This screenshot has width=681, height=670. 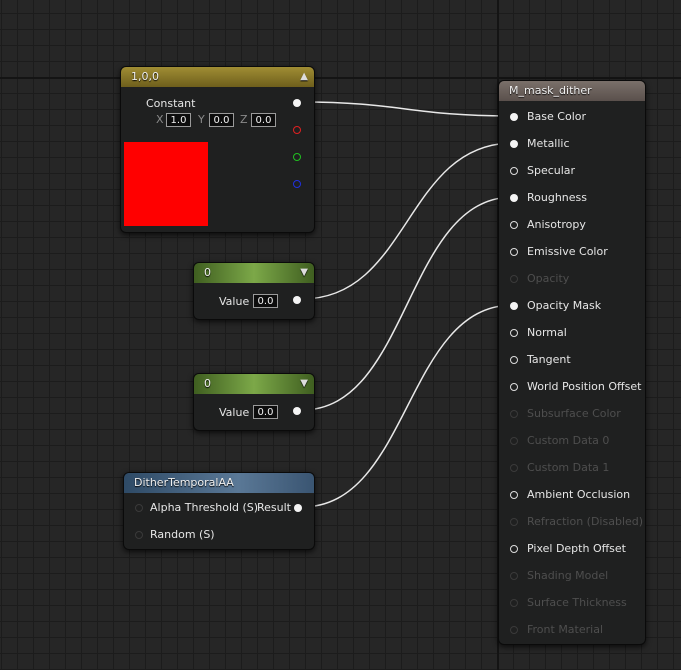 What do you see at coordinates (184, 482) in the screenshot?
I see `dither-node-title: DitherTemporalAA` at bounding box center [184, 482].